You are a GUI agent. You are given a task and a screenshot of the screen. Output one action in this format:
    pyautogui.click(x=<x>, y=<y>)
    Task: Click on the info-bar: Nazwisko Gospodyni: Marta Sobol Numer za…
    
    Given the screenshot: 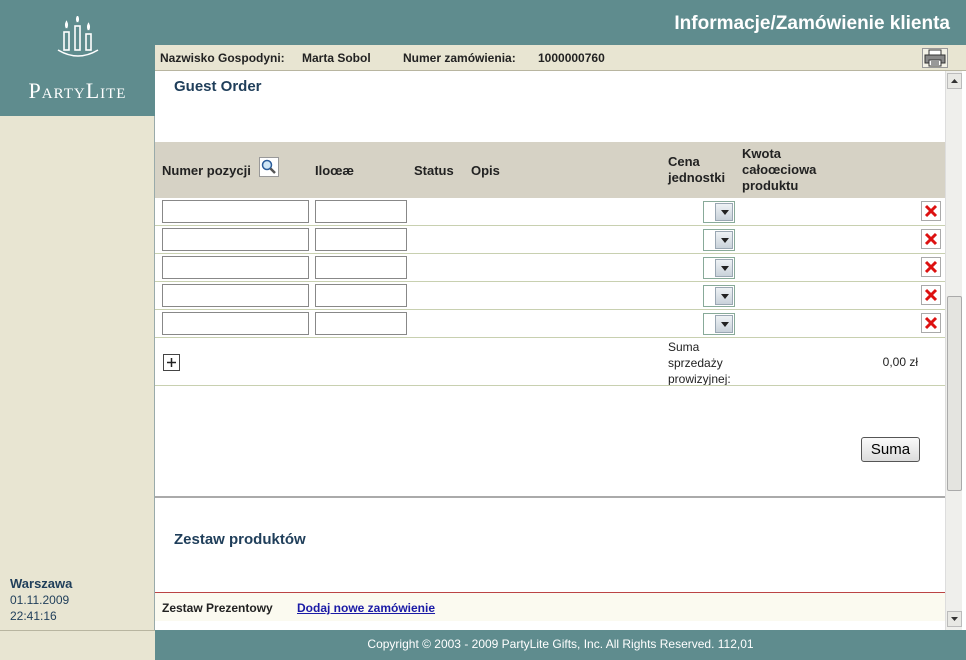 What is the action you would take?
    pyautogui.click(x=560, y=58)
    